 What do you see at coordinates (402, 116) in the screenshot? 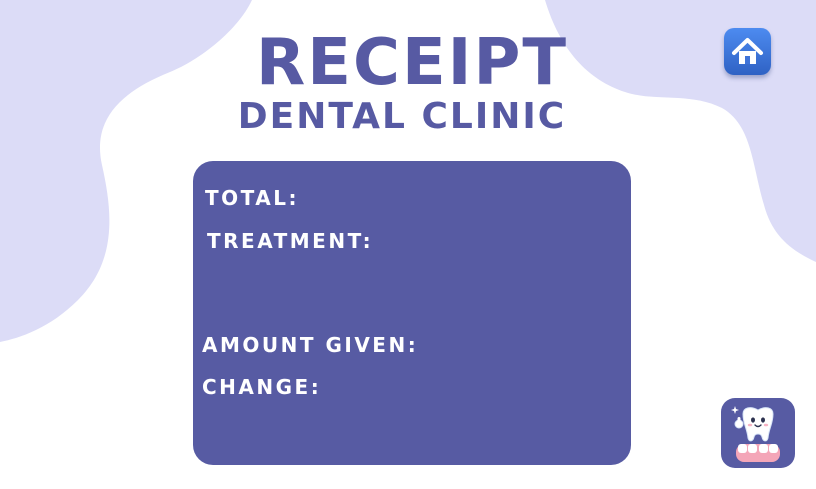
I see `page-subtitle: DENTAL CLINIC` at bounding box center [402, 116].